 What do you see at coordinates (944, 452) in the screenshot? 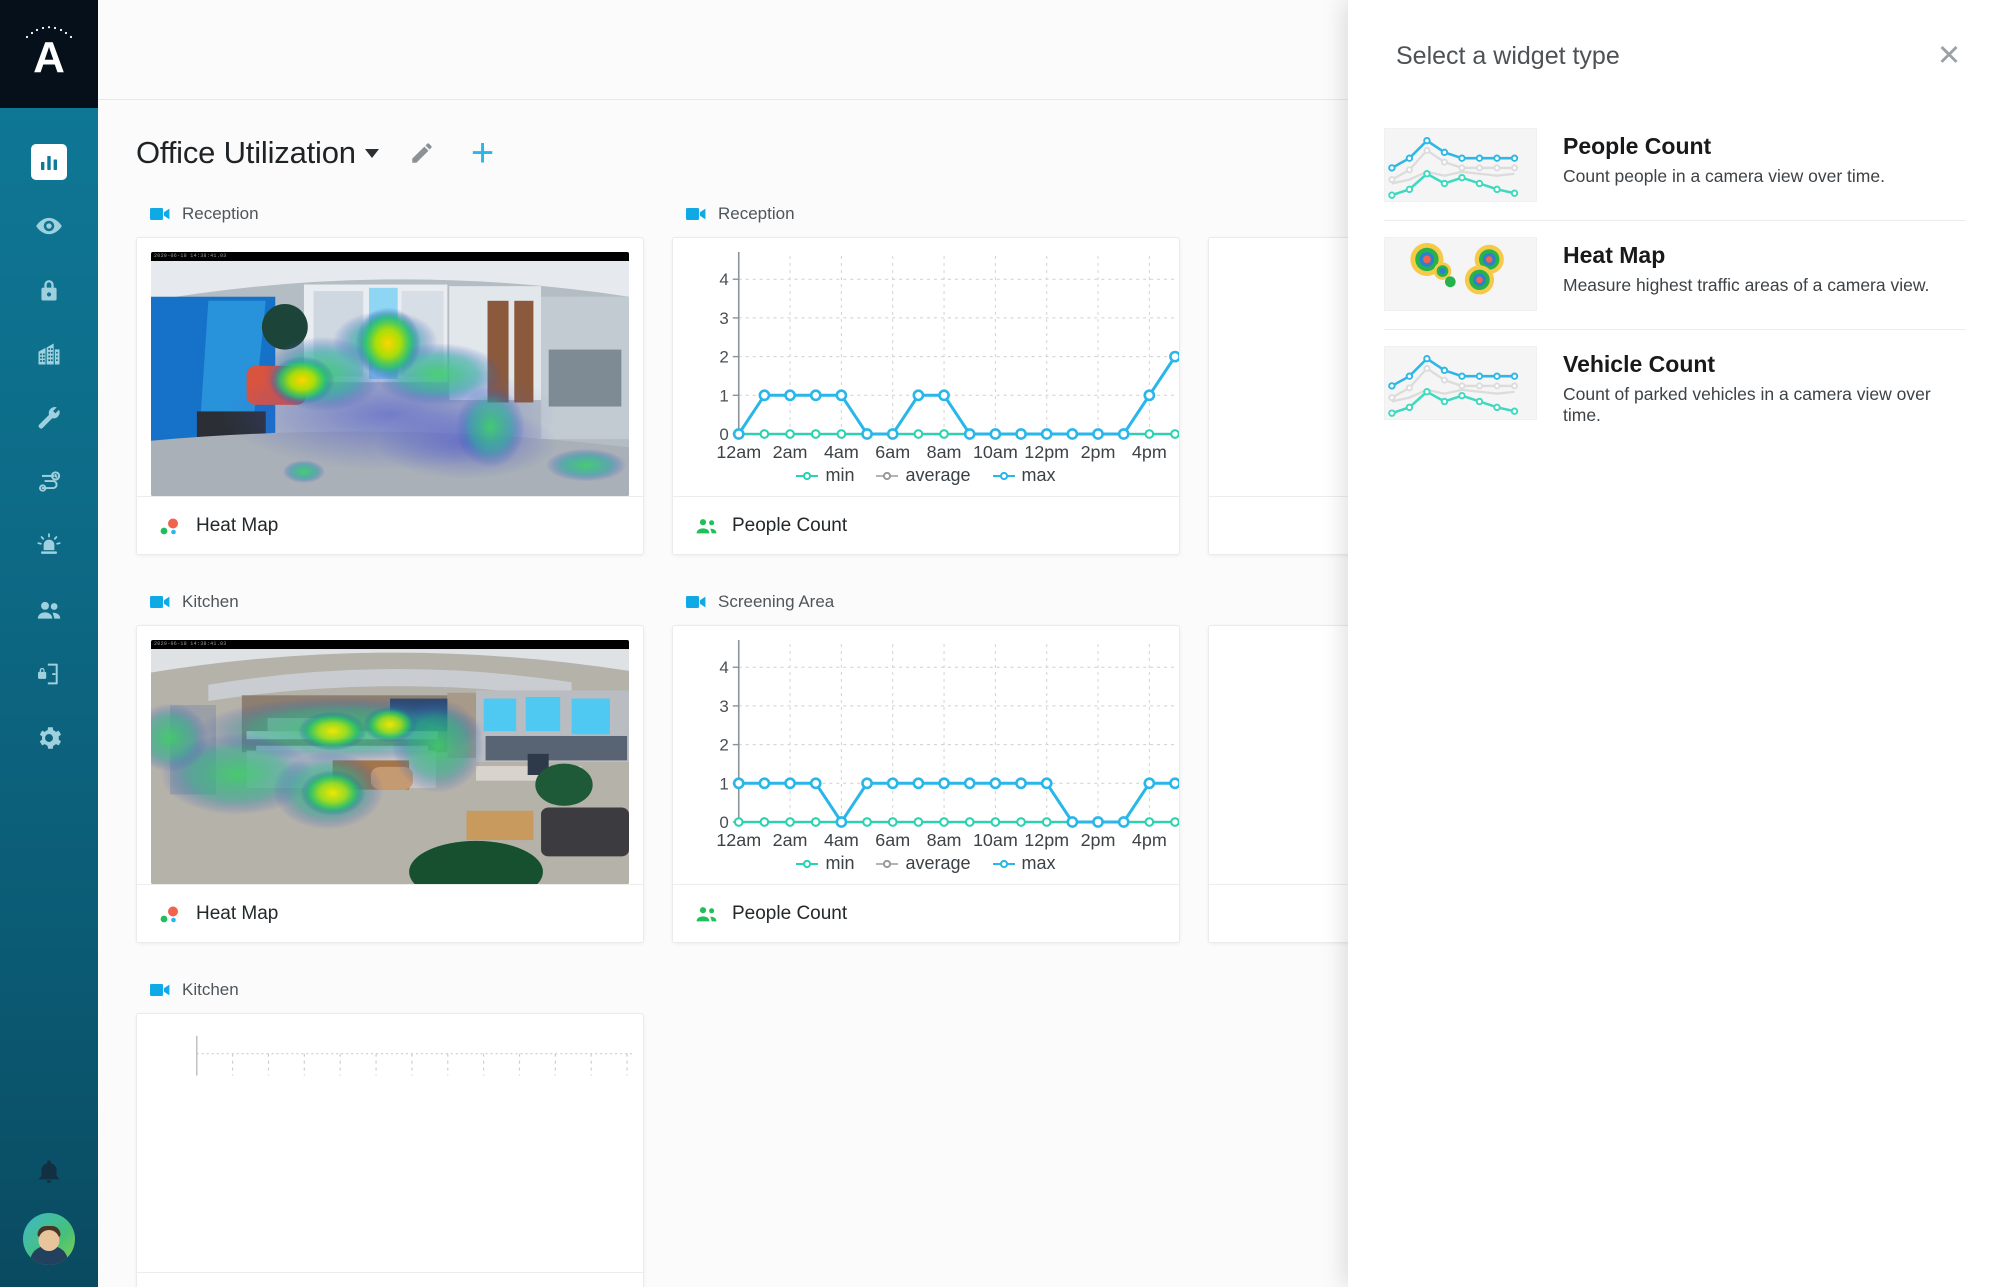
I see `svg-text: 8am` at bounding box center [944, 452].